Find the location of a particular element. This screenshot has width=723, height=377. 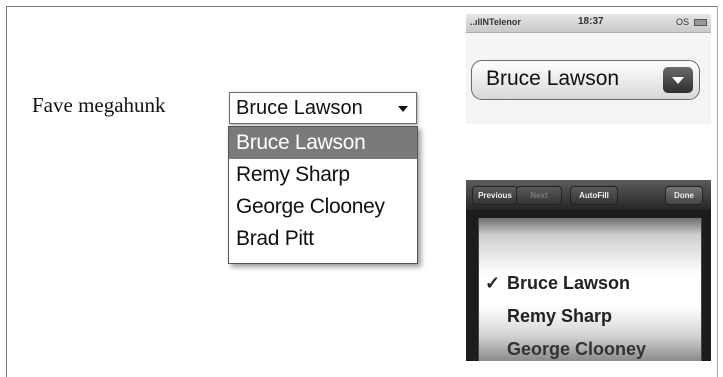

ios-select: Bruce Lawson is located at coordinates (585, 80).